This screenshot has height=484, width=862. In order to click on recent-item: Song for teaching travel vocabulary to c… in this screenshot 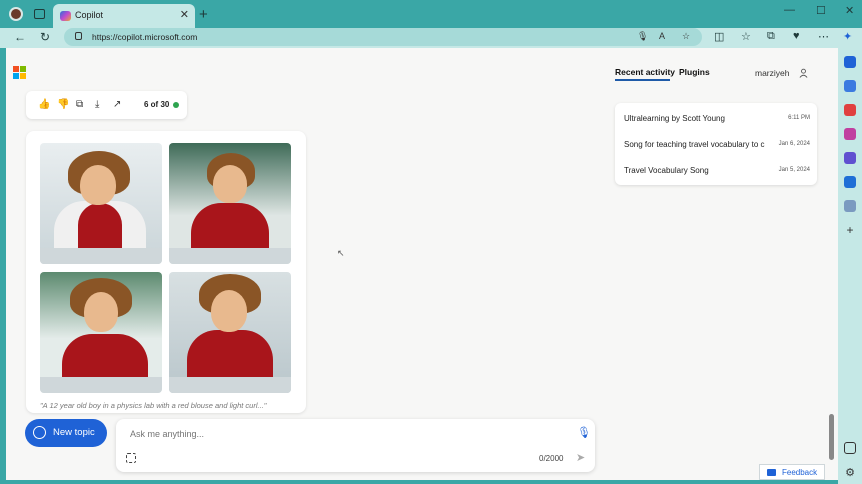, I will do `click(717, 146)`.